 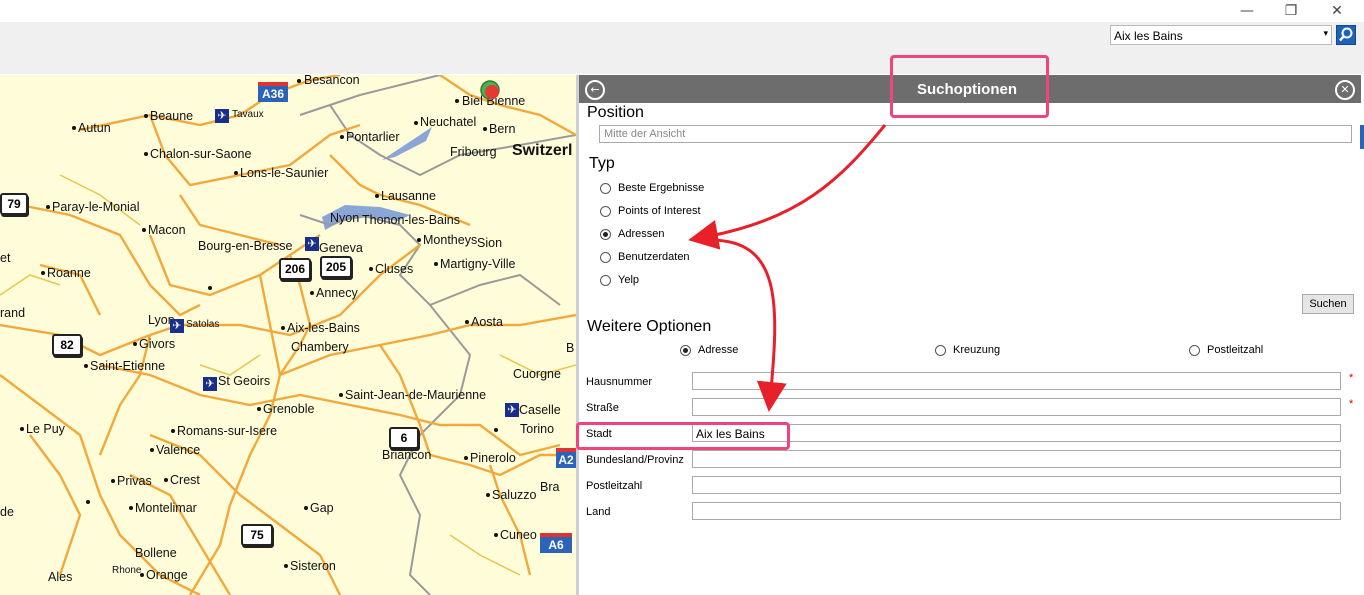 What do you see at coordinates (201, 154) in the screenshot?
I see `map-label: Chalon-sur-Saone` at bounding box center [201, 154].